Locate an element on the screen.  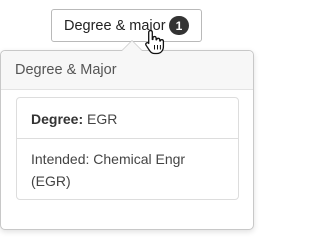
count-badge: 1 is located at coordinates (179, 25).